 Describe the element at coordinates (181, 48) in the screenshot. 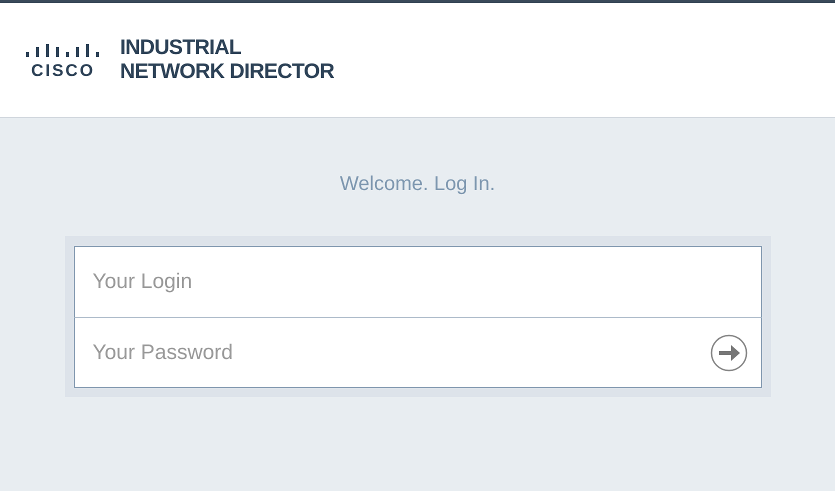

I see `product-title: INDUSTRIAL` at that location.